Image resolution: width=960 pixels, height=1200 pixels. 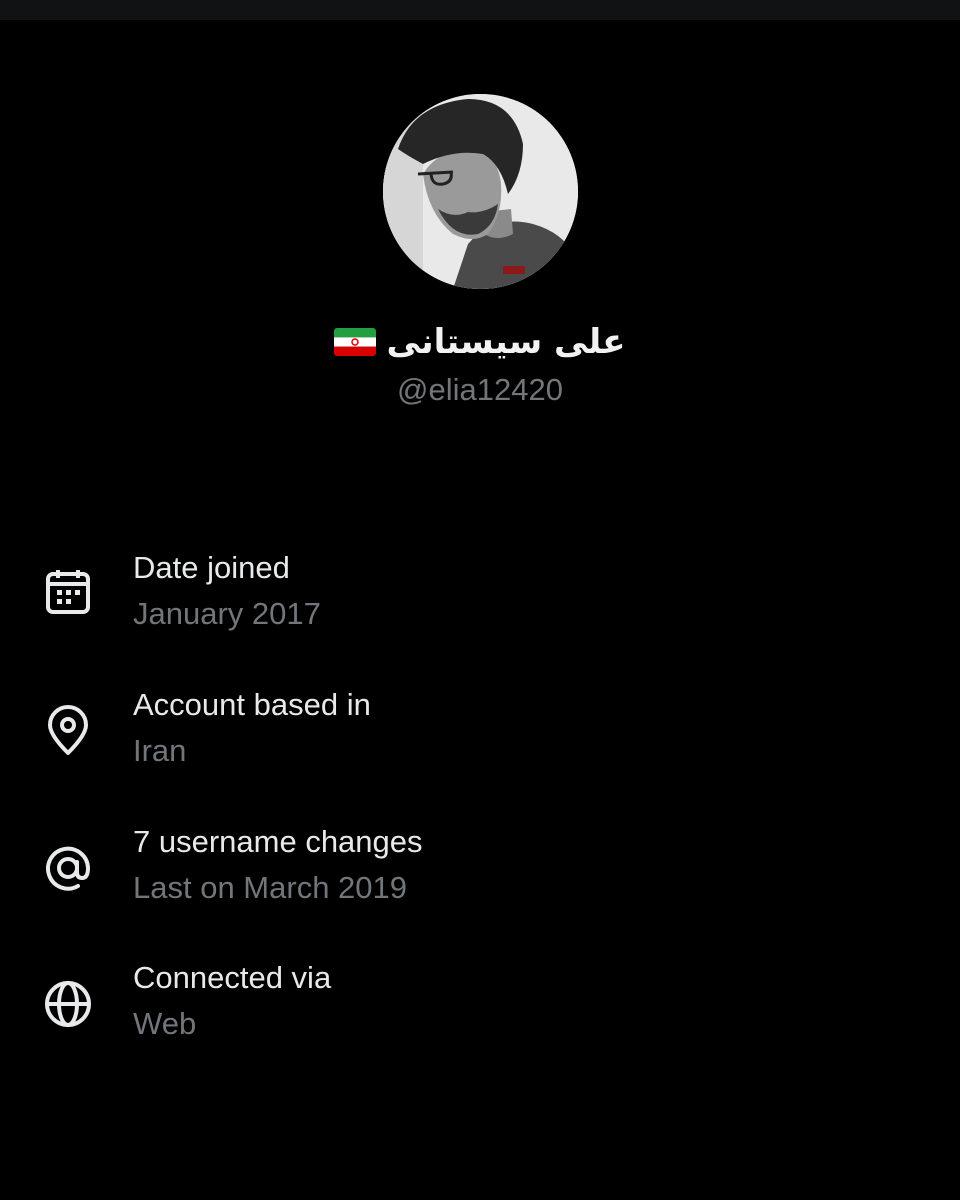 What do you see at coordinates (211, 567) in the screenshot?
I see `info-label: Date joined` at bounding box center [211, 567].